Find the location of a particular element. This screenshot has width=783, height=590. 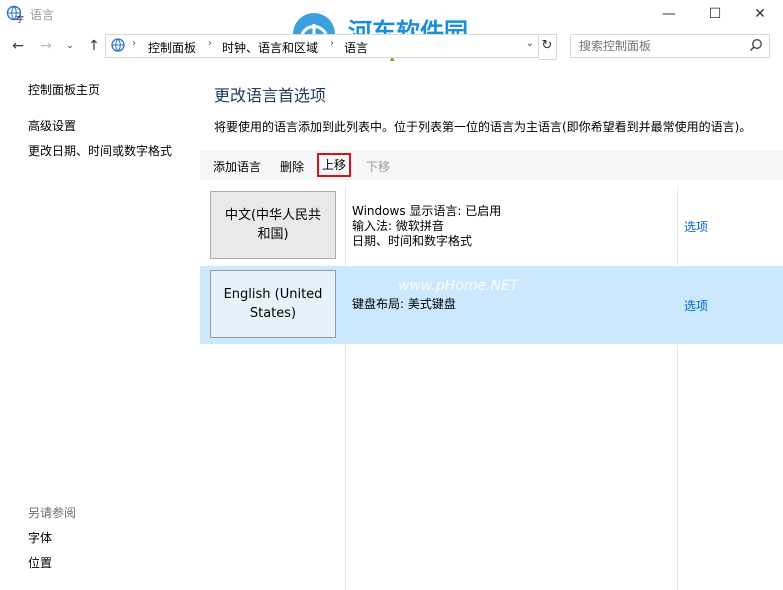

change-date-time-link: 更改日期、时间或数字格式 is located at coordinates (100, 150).